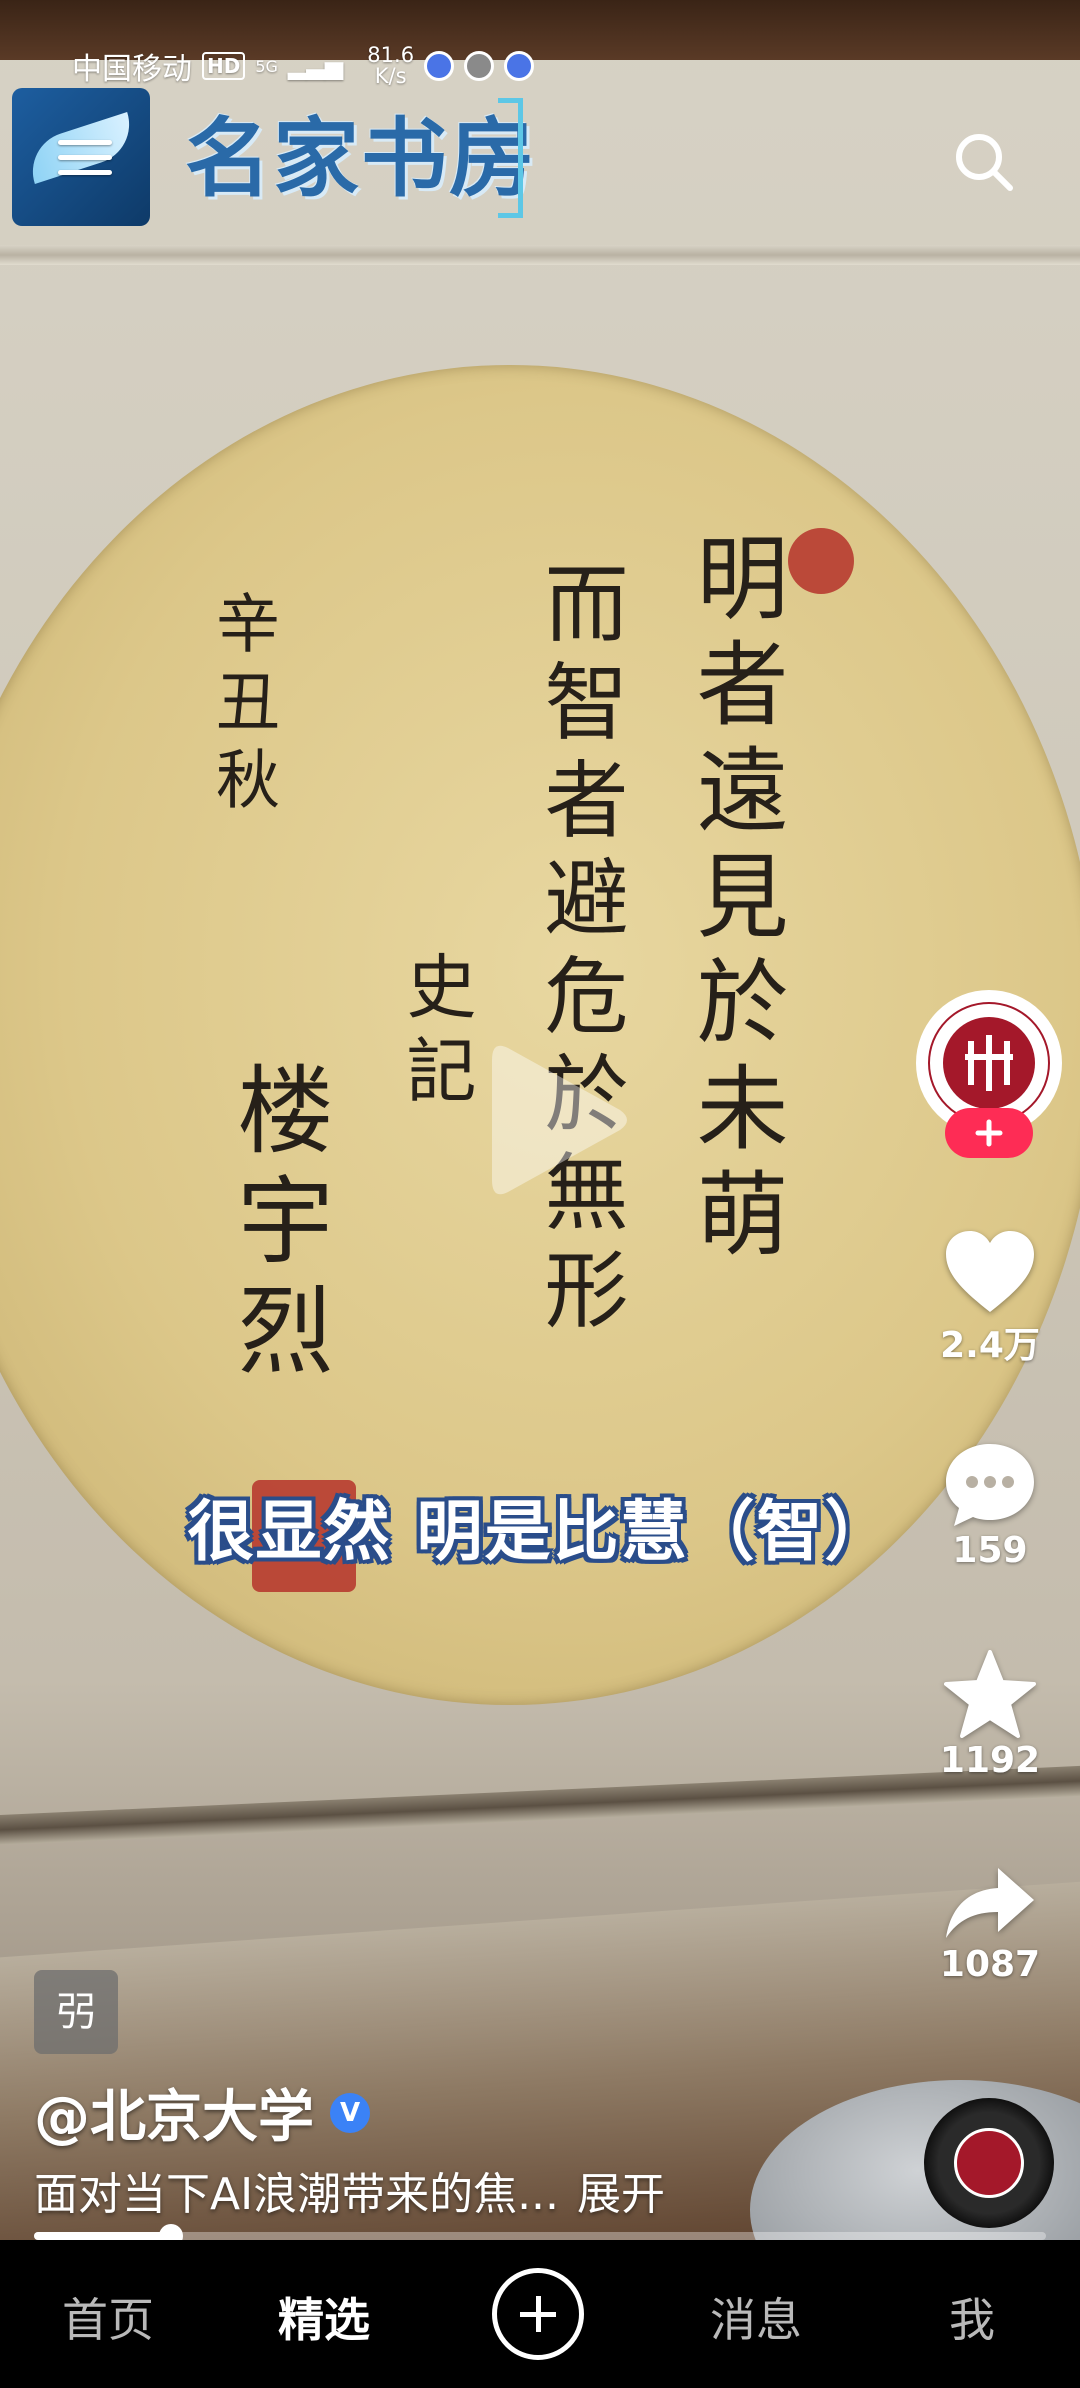  What do you see at coordinates (277, 1225) in the screenshot?
I see `calligraphy-column-5: 楼宇烈` at bounding box center [277, 1225].